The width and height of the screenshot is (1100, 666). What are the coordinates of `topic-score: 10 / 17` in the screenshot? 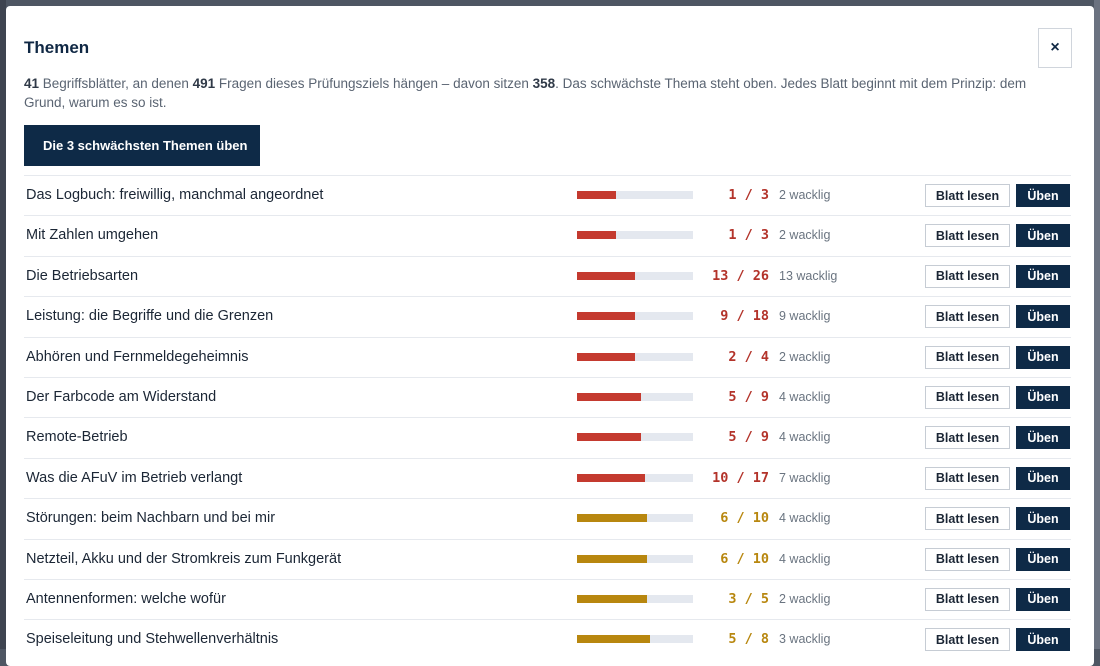 It's located at (740, 477).